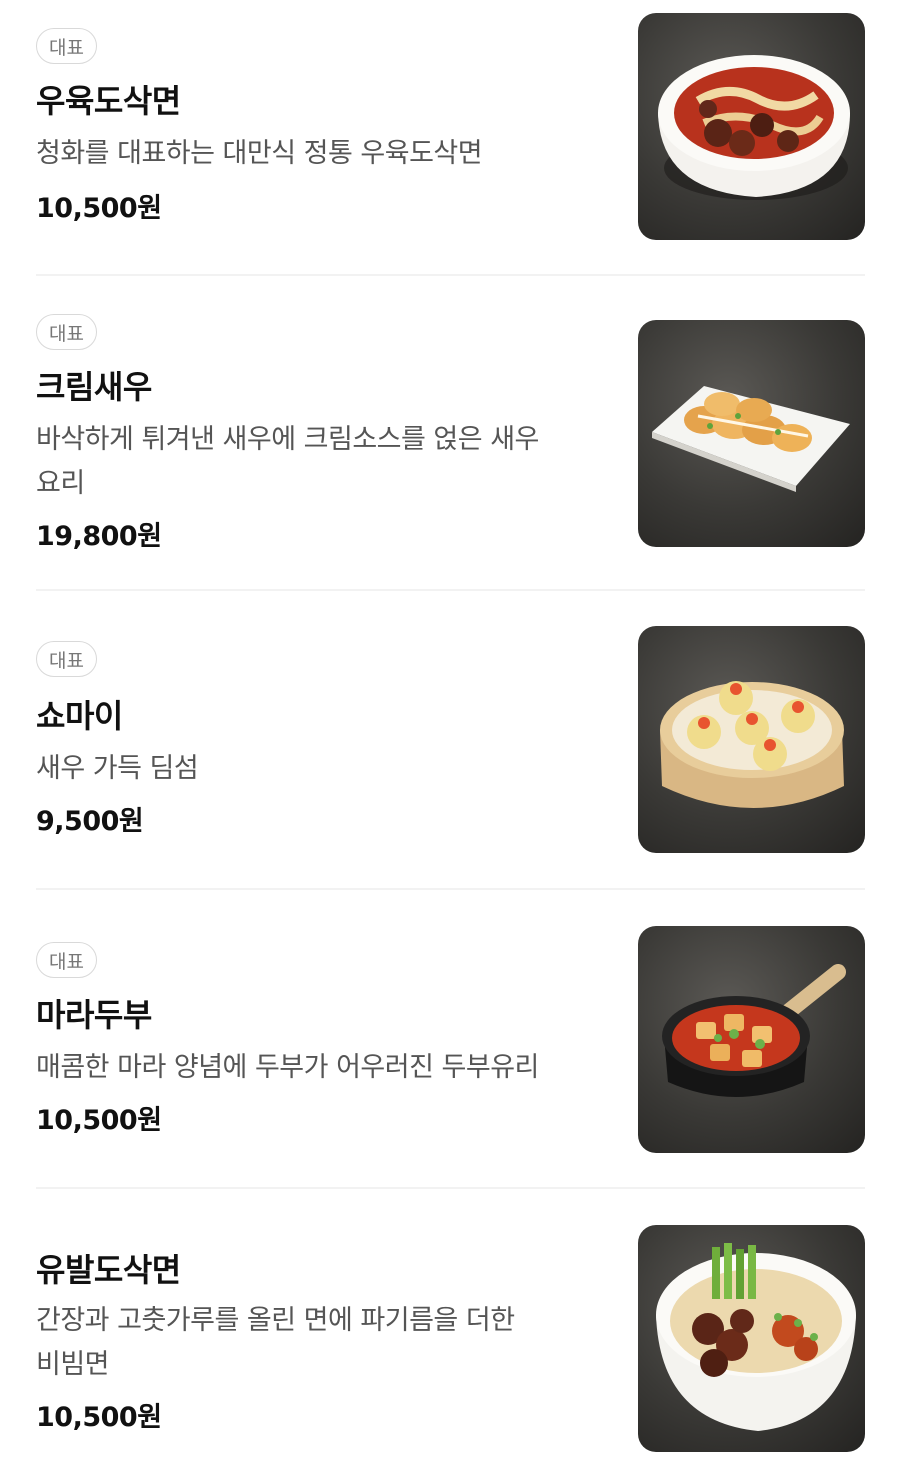 This screenshot has height=1482, width=900. I want to click on menu-item-price: 19,800원, so click(99, 536).